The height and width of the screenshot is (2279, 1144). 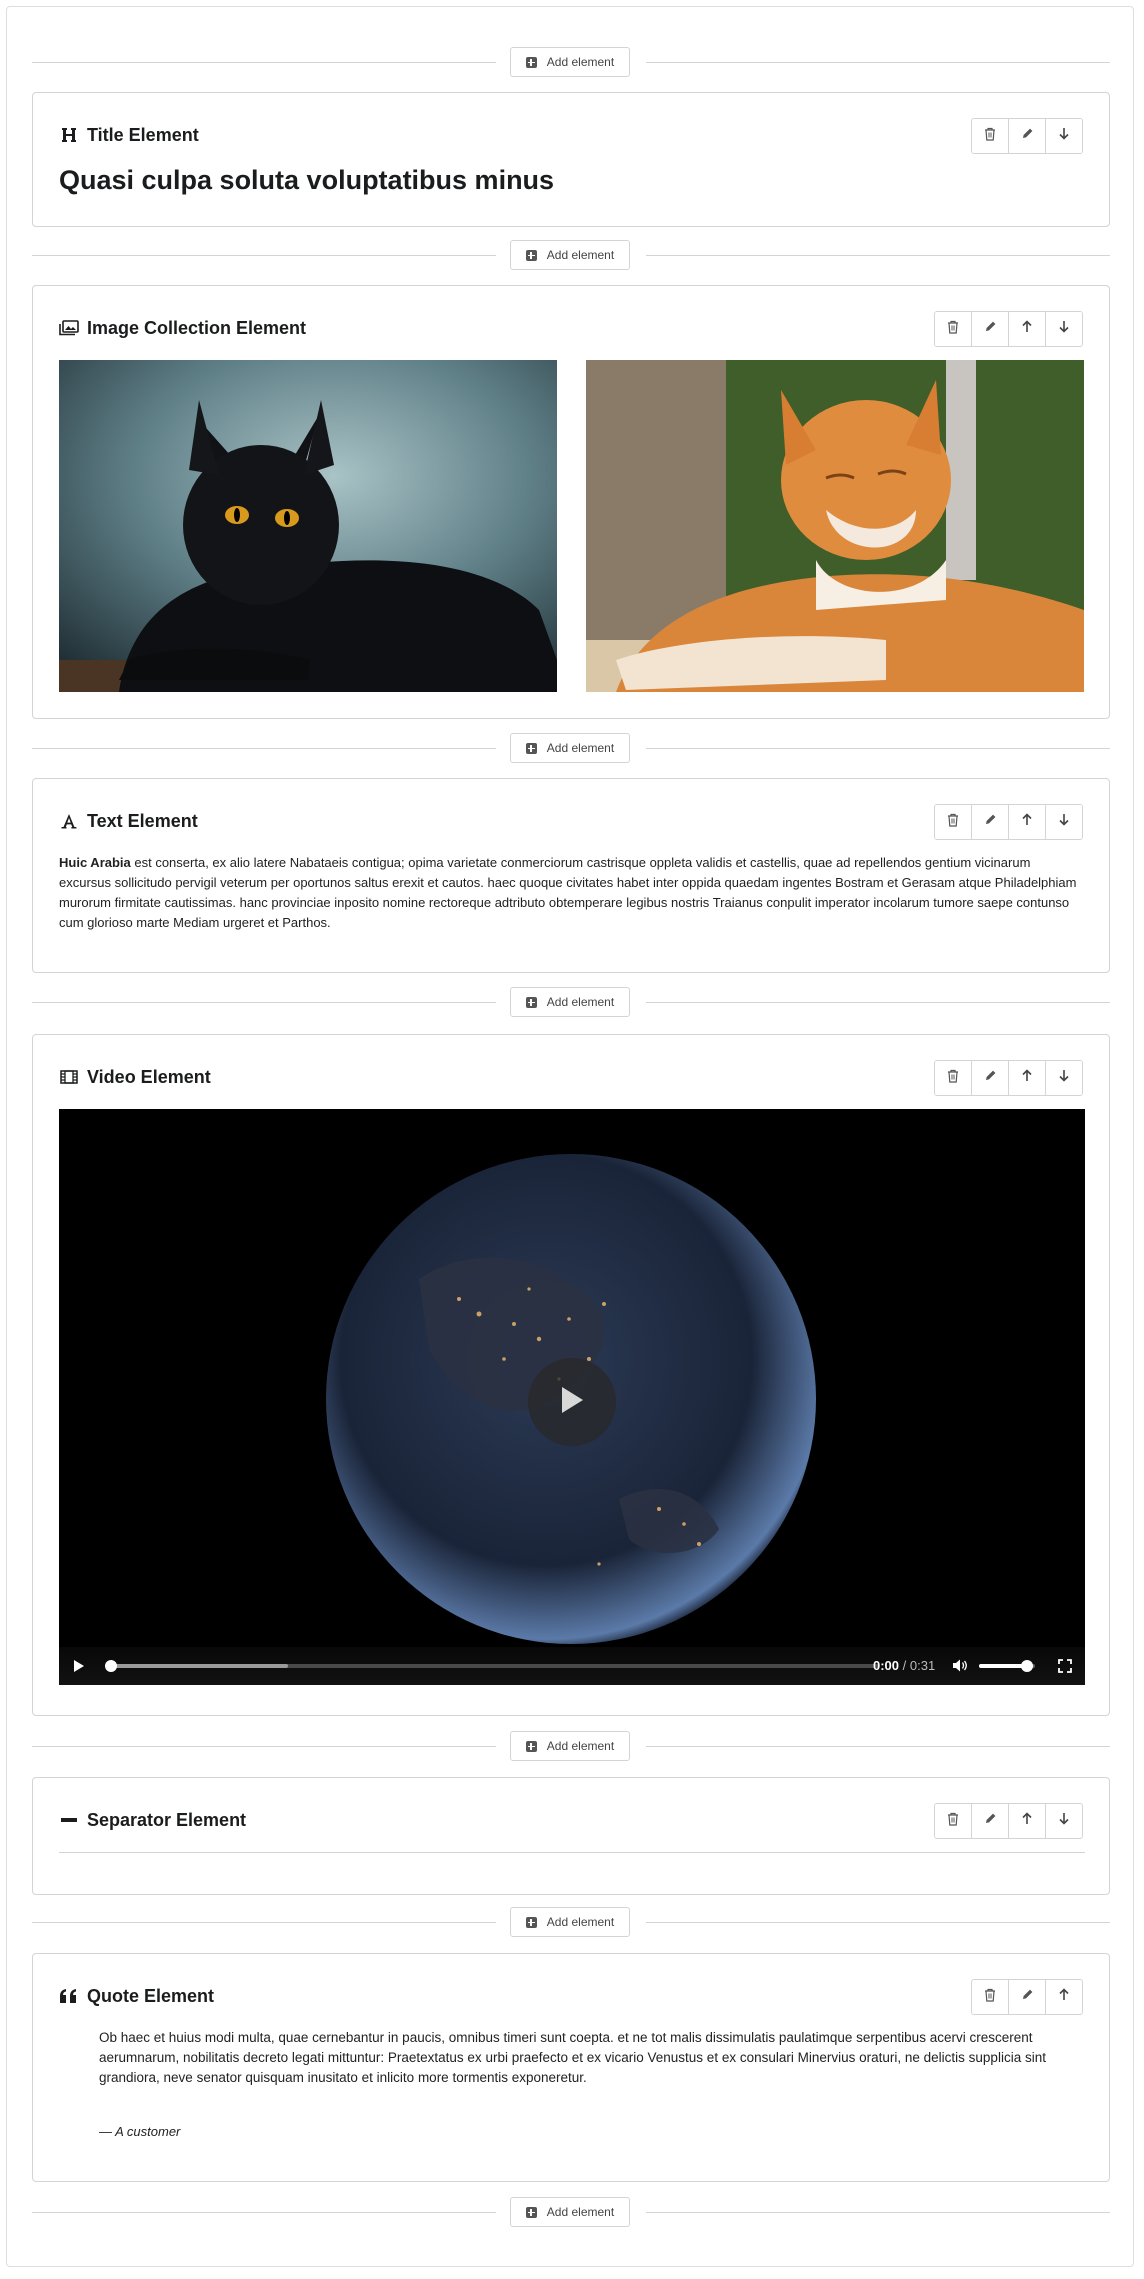 I want to click on seek-buffered, so click(x=199, y=1666).